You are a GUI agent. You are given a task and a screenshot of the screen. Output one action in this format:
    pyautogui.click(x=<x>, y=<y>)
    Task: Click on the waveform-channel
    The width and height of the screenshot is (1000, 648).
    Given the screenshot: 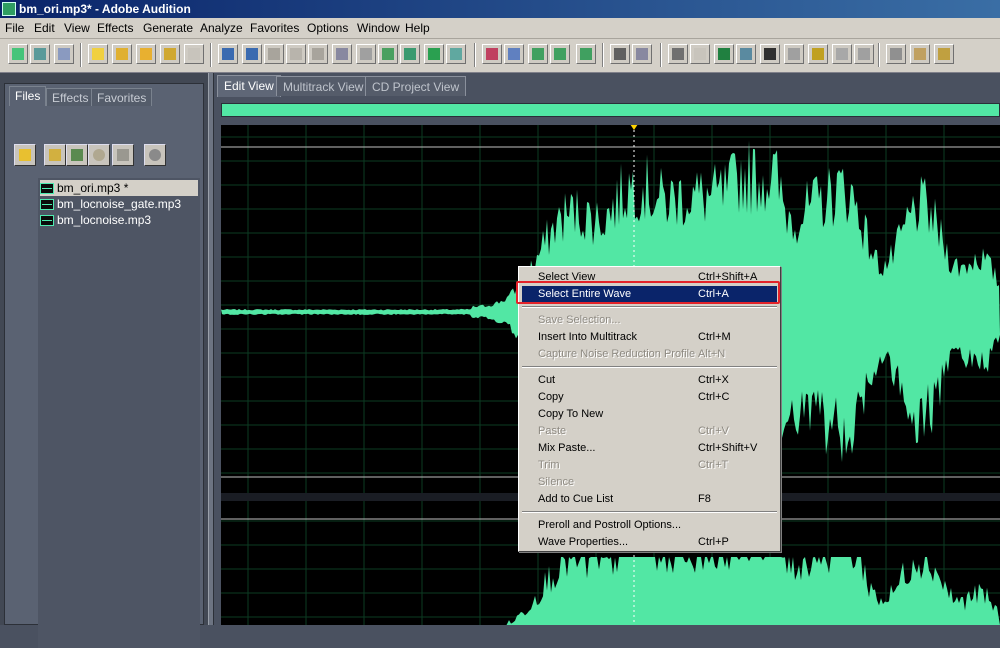 What is the action you would take?
    pyautogui.click(x=611, y=591)
    